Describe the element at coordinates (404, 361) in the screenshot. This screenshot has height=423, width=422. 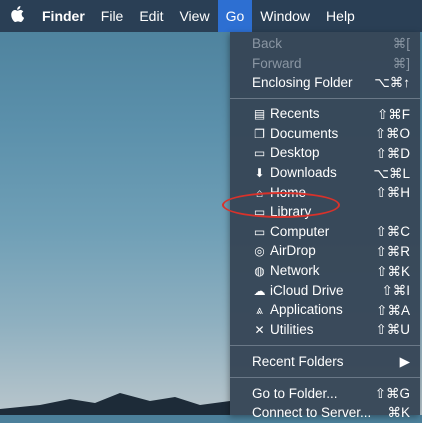
I see `submenu-arrow-icon: ▶` at that location.